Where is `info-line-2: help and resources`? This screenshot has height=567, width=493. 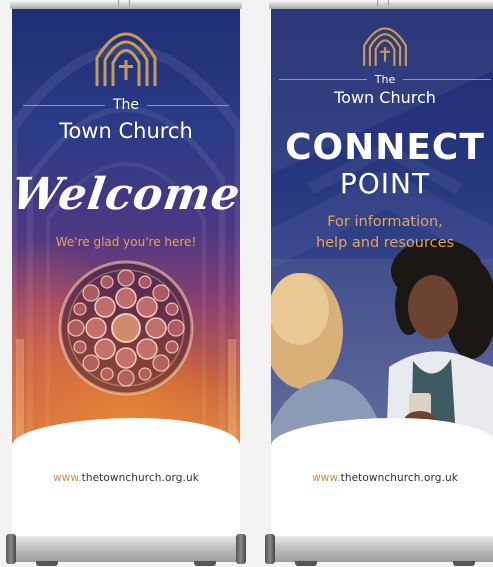
info-line-2: help and resources is located at coordinates (385, 243).